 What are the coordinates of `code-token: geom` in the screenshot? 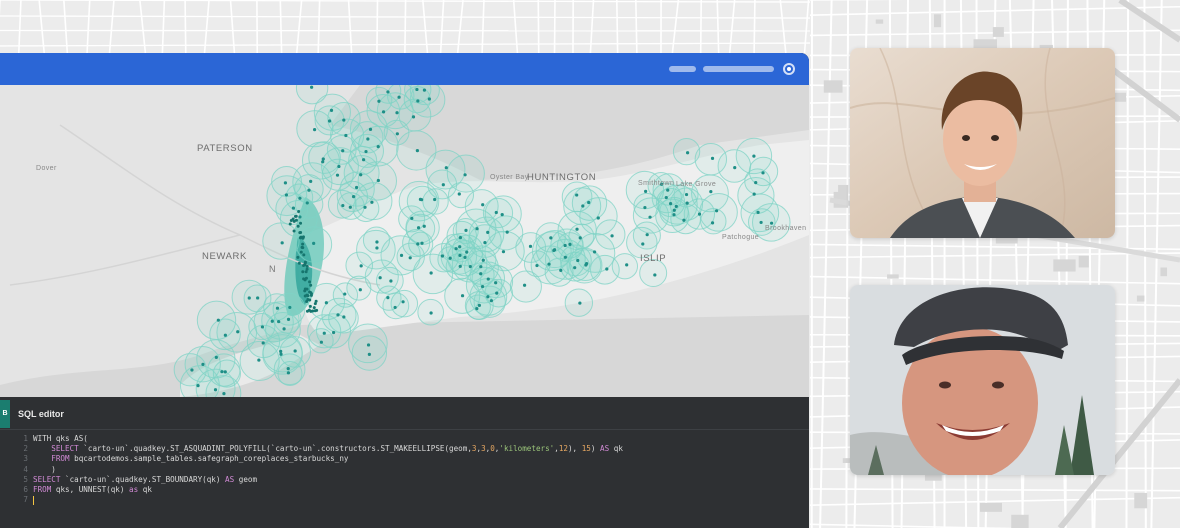 It's located at (246, 479).